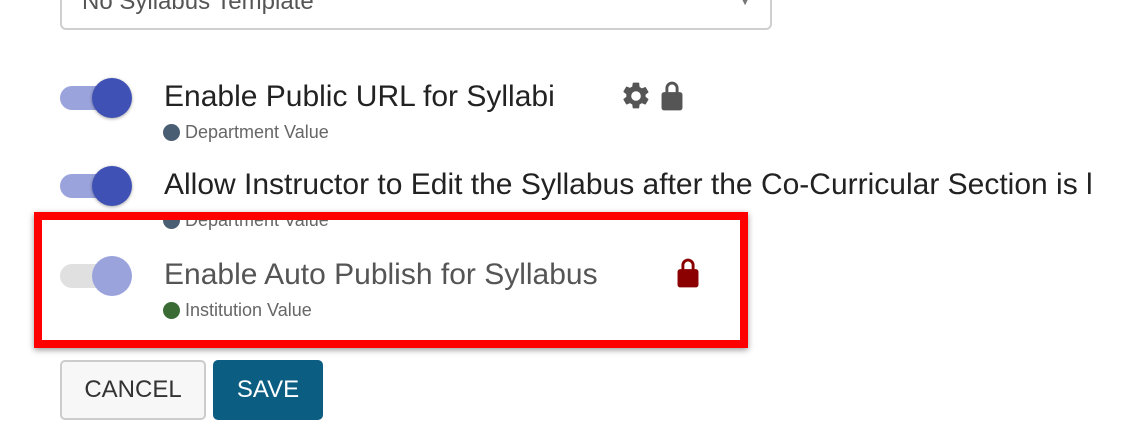 The height and width of the screenshot is (444, 1148). What do you see at coordinates (381, 274) in the screenshot?
I see `setting-label: Enable Auto Publish for Syllabus` at bounding box center [381, 274].